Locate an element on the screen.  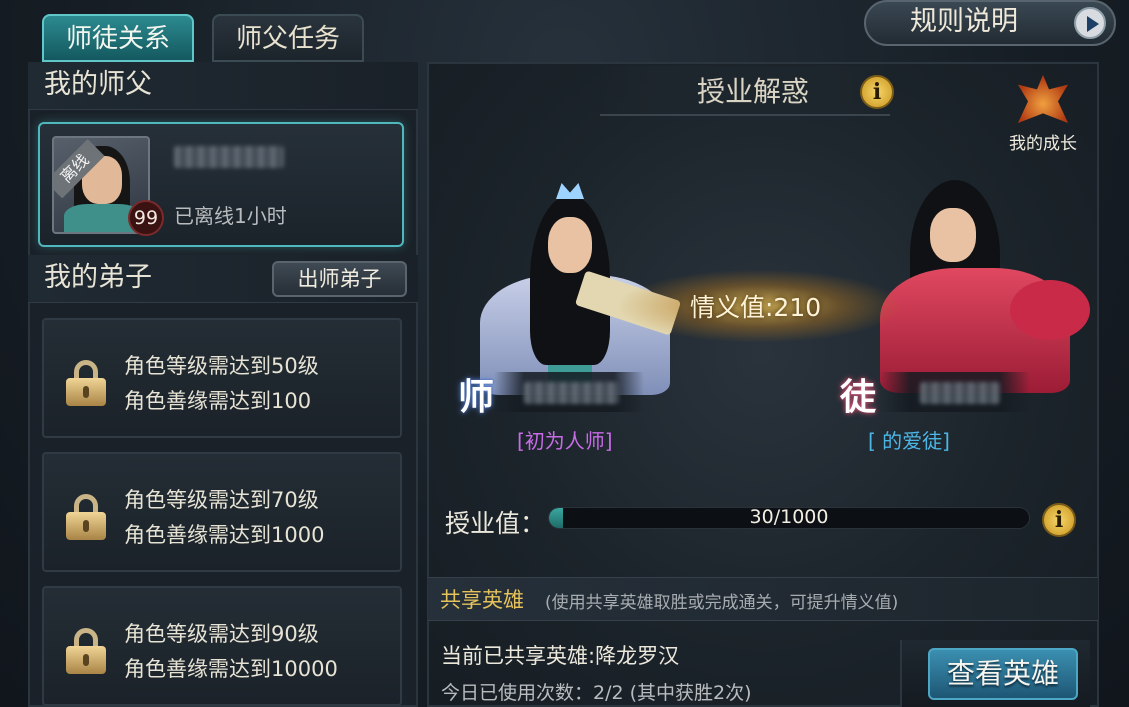
rules-label: 规则说明 is located at coordinates (964, 21).